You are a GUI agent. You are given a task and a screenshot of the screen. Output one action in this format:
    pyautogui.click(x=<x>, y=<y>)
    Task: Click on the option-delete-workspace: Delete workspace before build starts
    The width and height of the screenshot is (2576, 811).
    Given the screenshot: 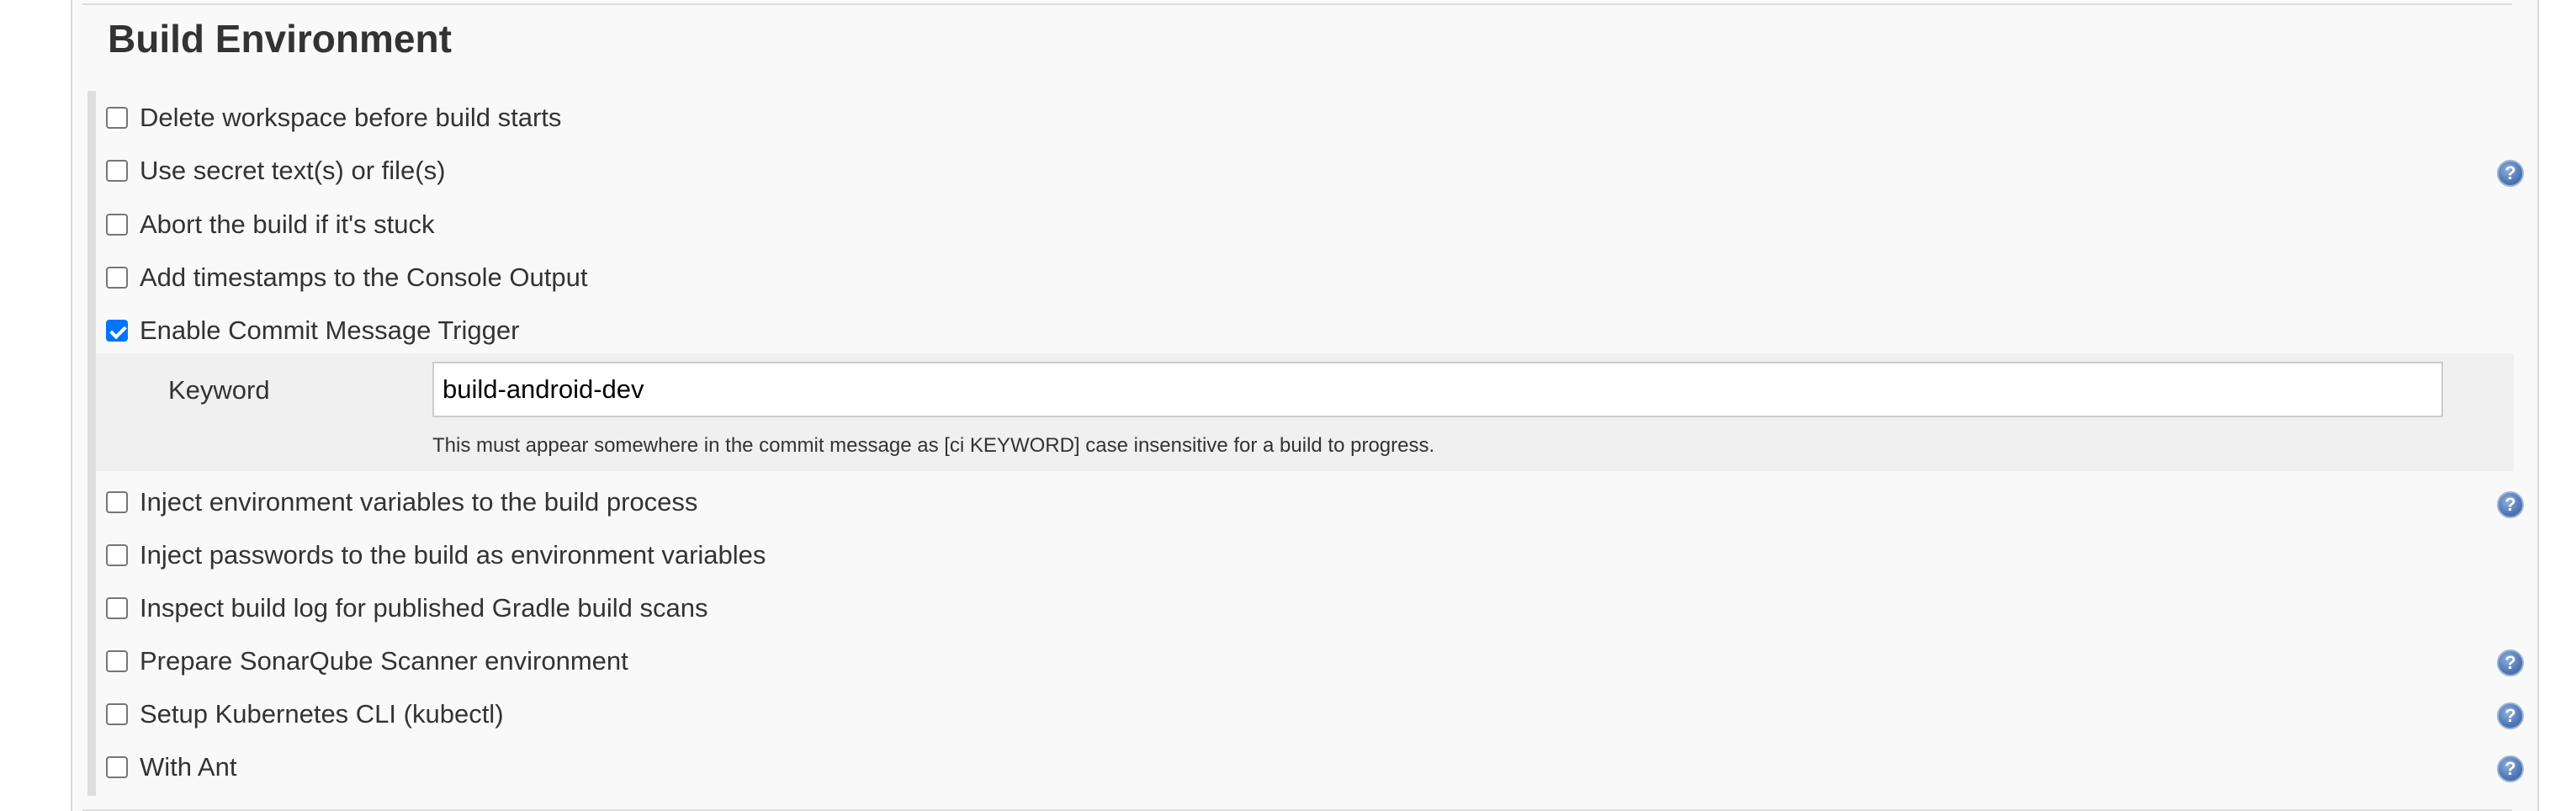 What is the action you would take?
    pyautogui.click(x=333, y=118)
    